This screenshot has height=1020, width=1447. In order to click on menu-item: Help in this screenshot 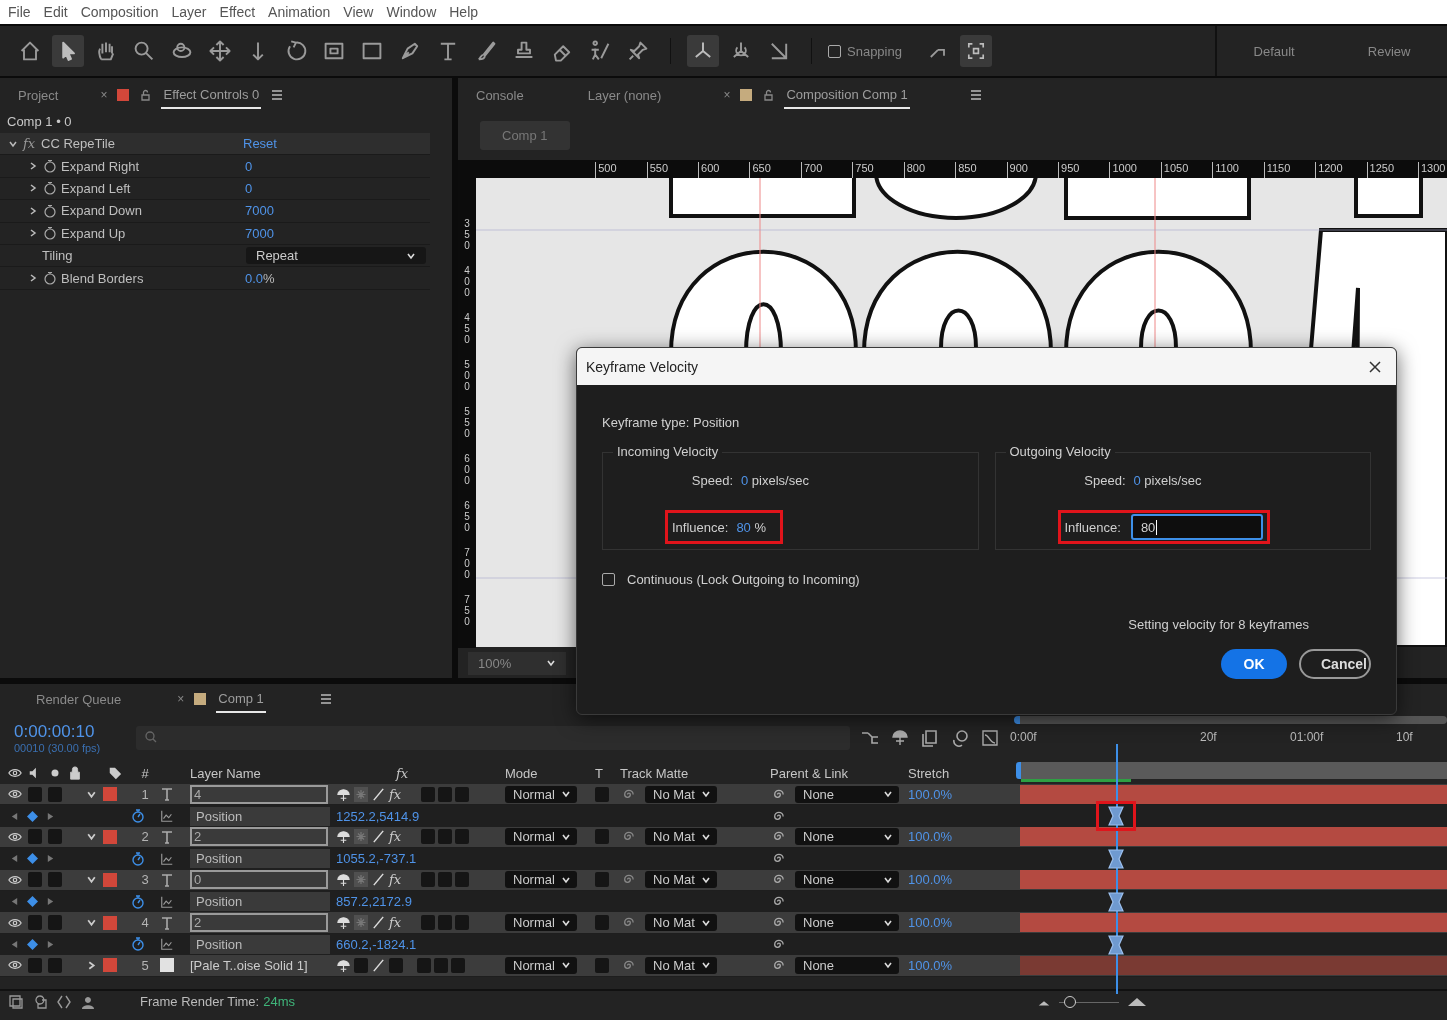, I will do `click(464, 12)`.